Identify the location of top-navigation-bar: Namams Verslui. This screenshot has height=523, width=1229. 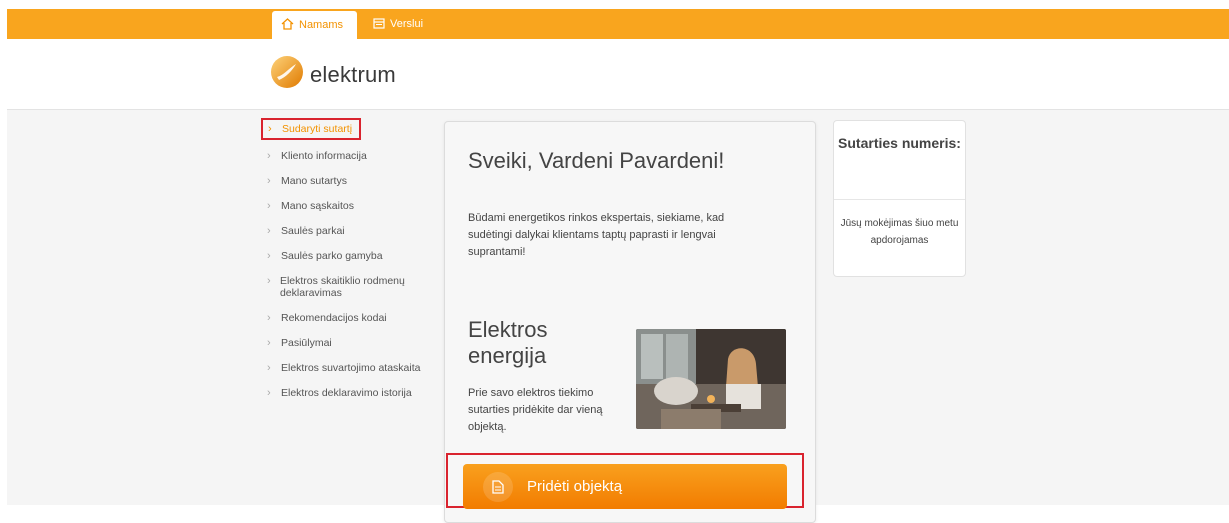
(618, 24).